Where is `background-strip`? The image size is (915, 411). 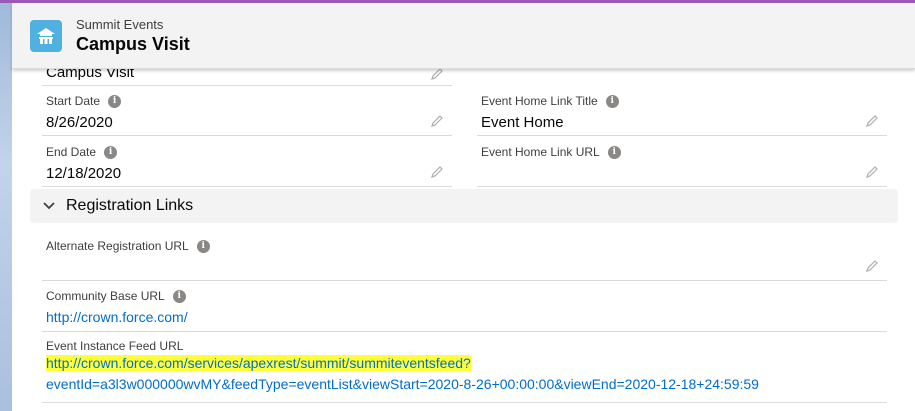
background-strip is located at coordinates (6, 205).